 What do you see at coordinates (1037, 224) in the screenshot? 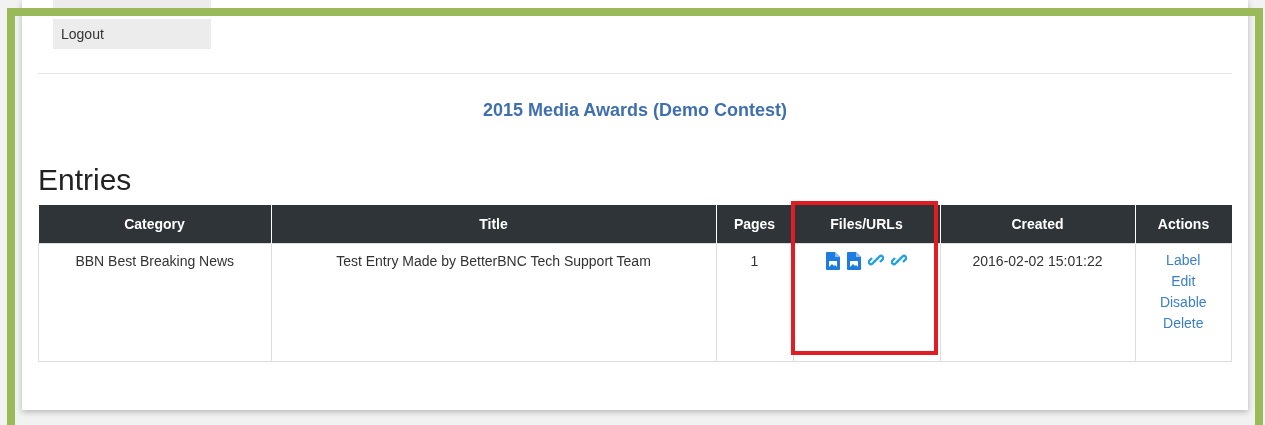
I see `column-header: Created` at bounding box center [1037, 224].